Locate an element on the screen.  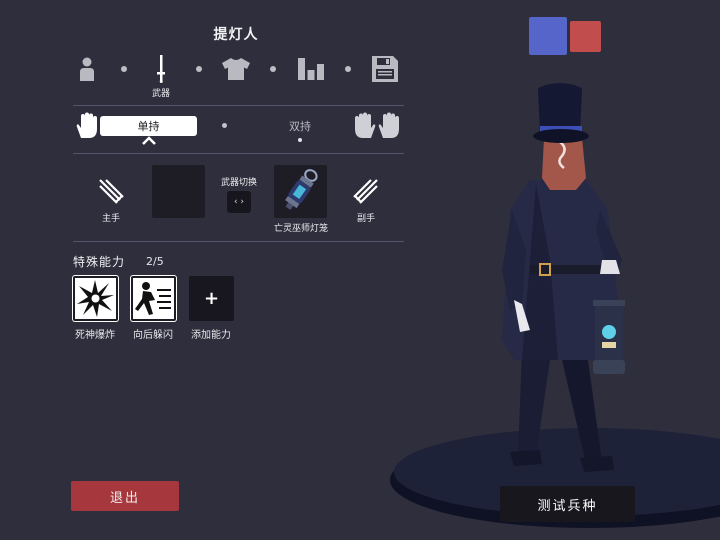
step-outfit-button is located at coordinates (236, 69).